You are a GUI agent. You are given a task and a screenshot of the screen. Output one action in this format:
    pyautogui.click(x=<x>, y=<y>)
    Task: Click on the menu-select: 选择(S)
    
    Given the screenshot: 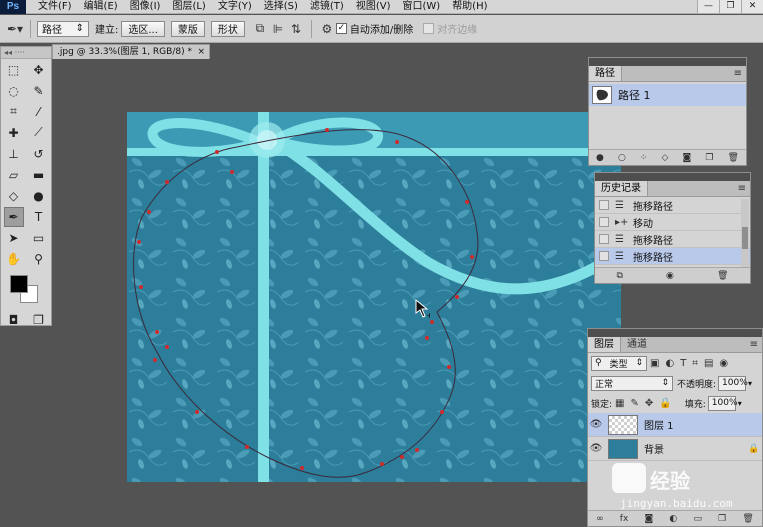 What is the action you would take?
    pyautogui.click(x=281, y=7)
    